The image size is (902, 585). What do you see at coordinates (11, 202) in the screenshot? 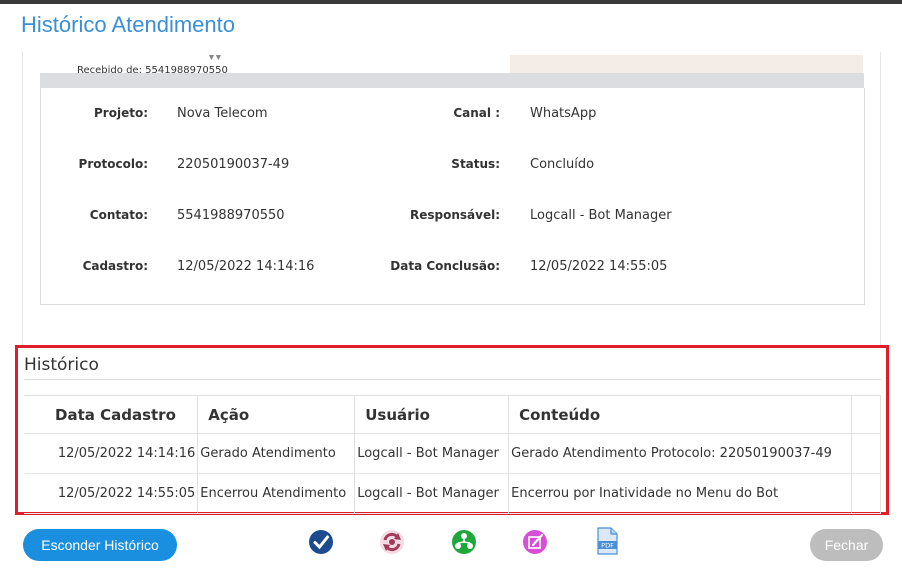
I see `left-panel-edge` at bounding box center [11, 202].